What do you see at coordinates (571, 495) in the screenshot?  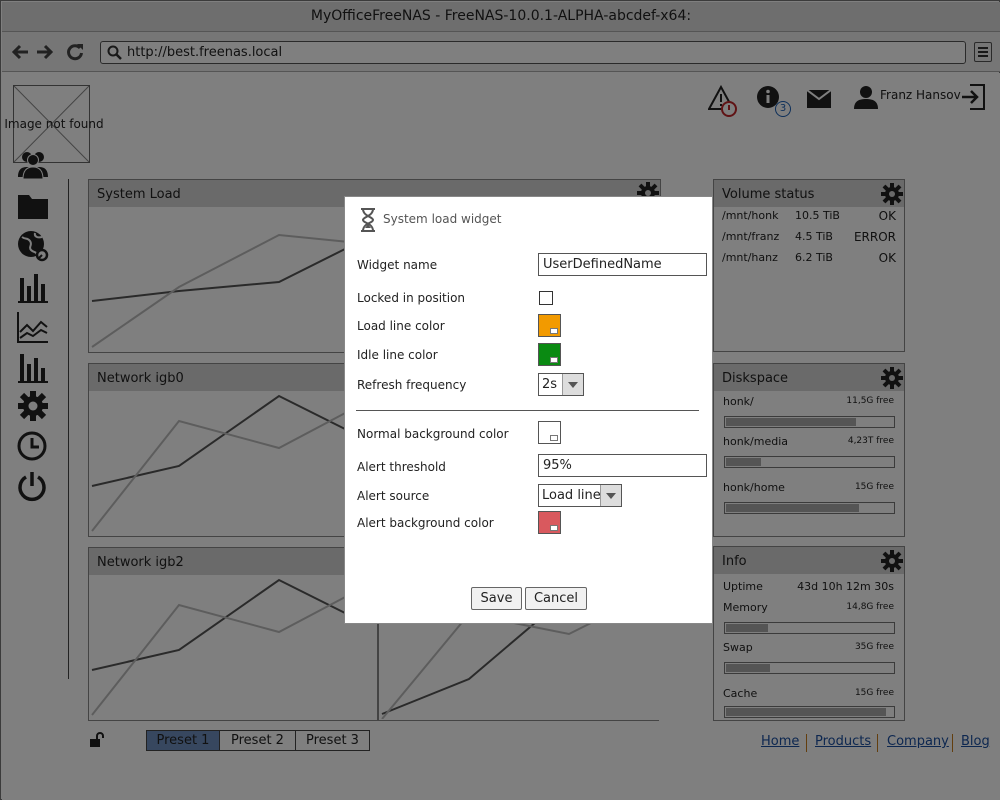 I see `alert-source-value: Load line` at bounding box center [571, 495].